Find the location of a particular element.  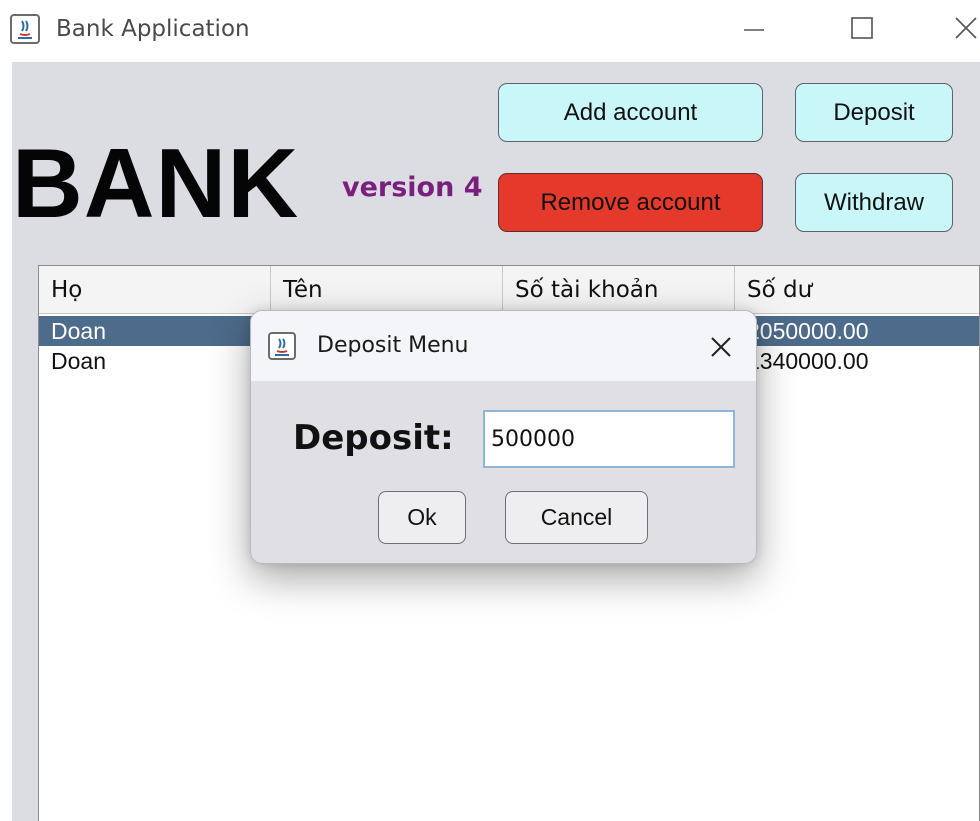

deposit-label: Deposit: is located at coordinates (373, 438).